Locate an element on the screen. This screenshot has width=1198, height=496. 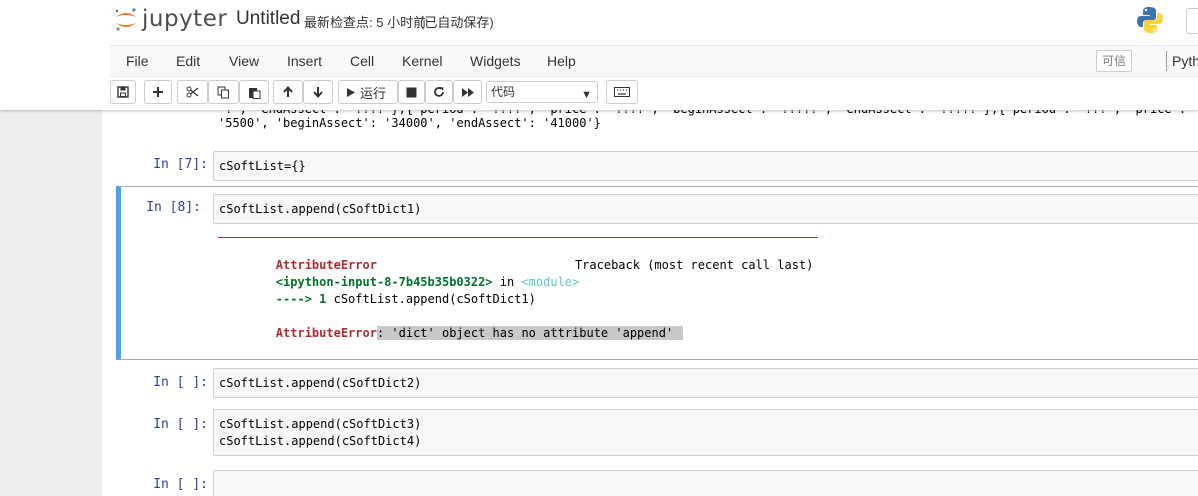
arrow-up-icon is located at coordinates (288, 91).